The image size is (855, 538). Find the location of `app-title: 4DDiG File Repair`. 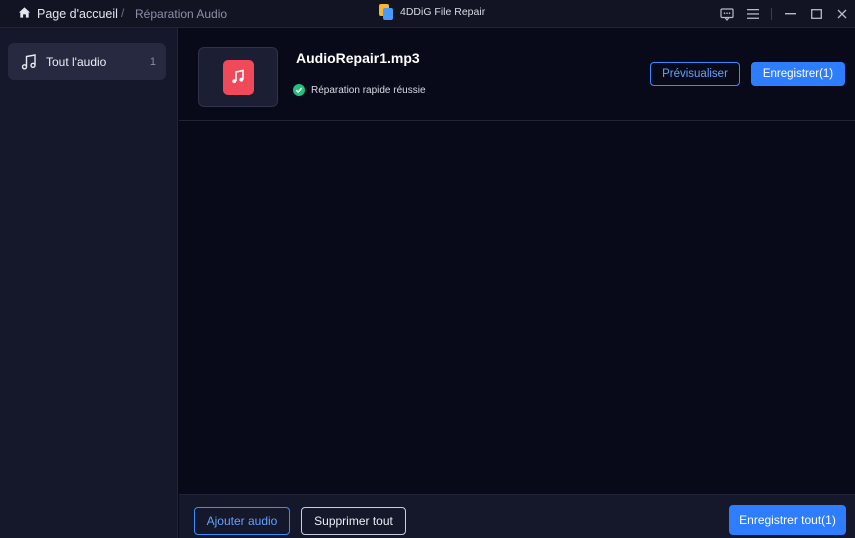

app-title: 4DDiG File Repair is located at coordinates (432, 12).